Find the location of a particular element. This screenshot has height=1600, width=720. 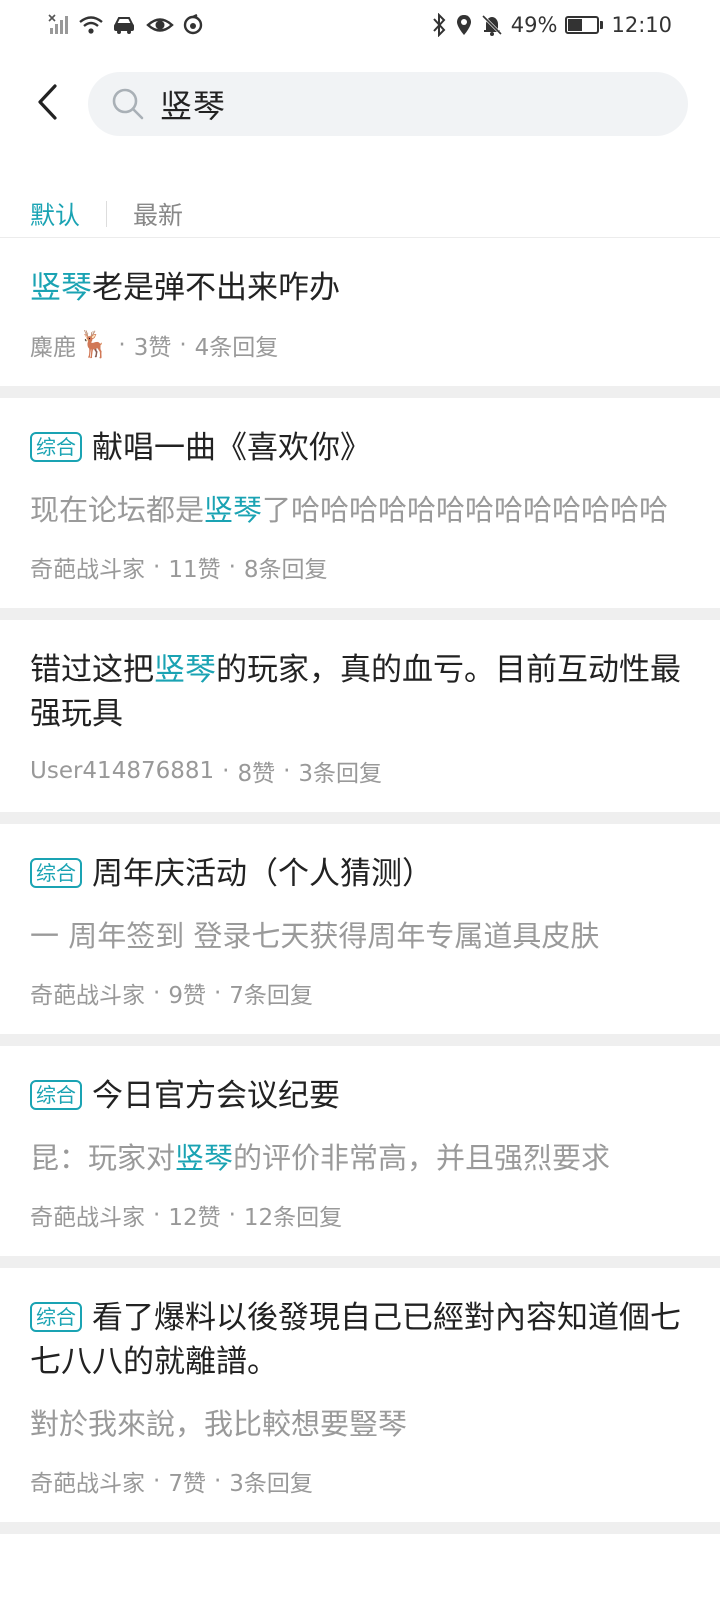

eye-icon is located at coordinates (160, 25).